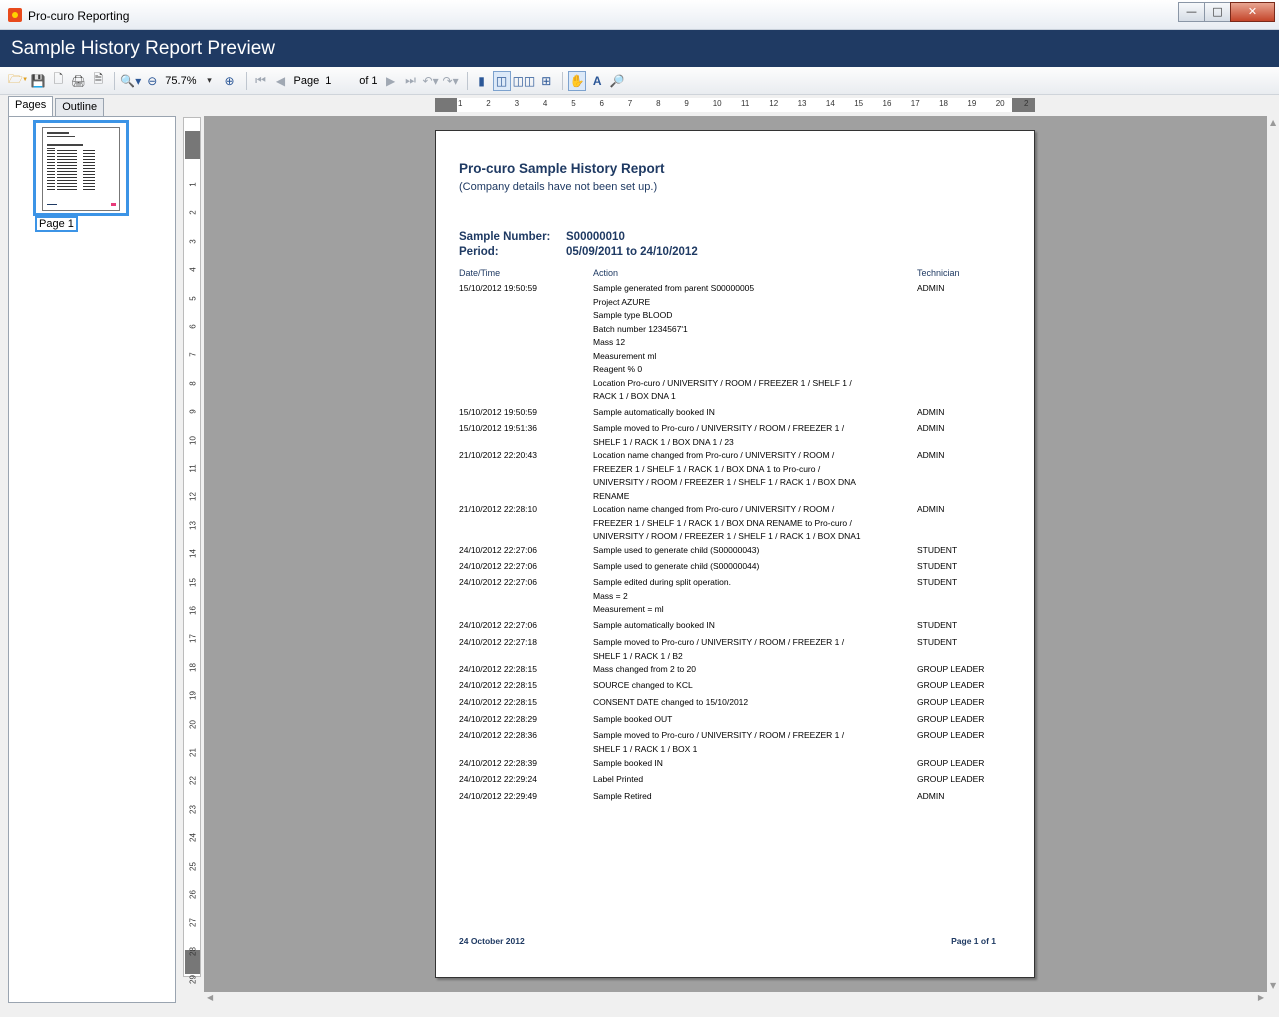 The width and height of the screenshot is (1279, 1017). Describe the element at coordinates (1273, 554) in the screenshot. I see `vertical-scrollbar: ▲ ▼` at that location.